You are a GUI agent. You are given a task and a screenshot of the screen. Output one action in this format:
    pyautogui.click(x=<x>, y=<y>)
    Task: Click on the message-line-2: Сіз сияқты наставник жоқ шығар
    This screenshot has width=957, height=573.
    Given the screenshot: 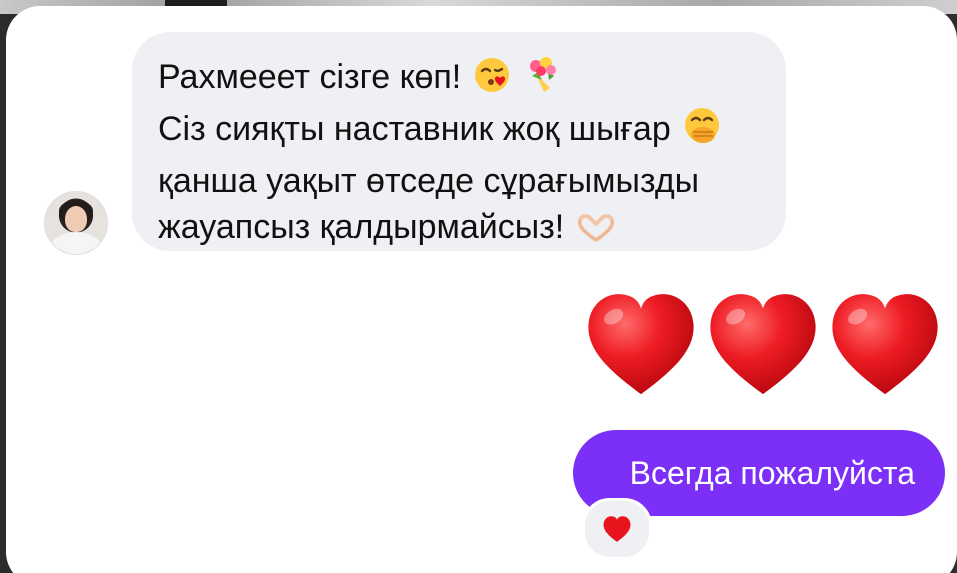 What is the action you would take?
    pyautogui.click(x=459, y=132)
    